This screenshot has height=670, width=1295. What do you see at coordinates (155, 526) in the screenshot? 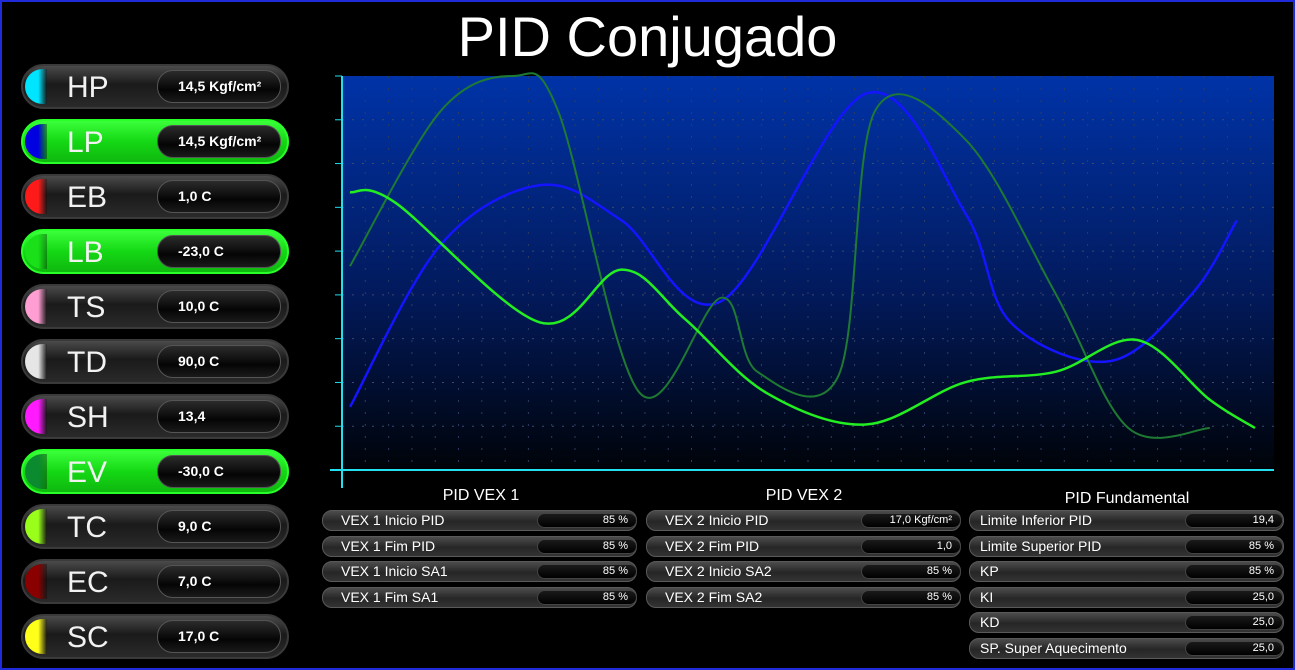
I see `sensor-item-tc: TC 9,0 C` at bounding box center [155, 526].